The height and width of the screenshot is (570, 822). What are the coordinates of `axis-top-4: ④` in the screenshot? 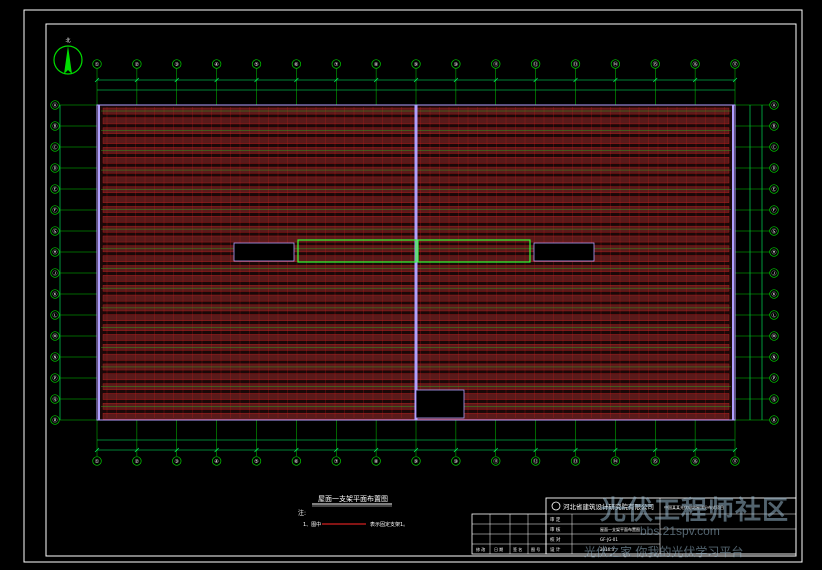 It's located at (216, 64).